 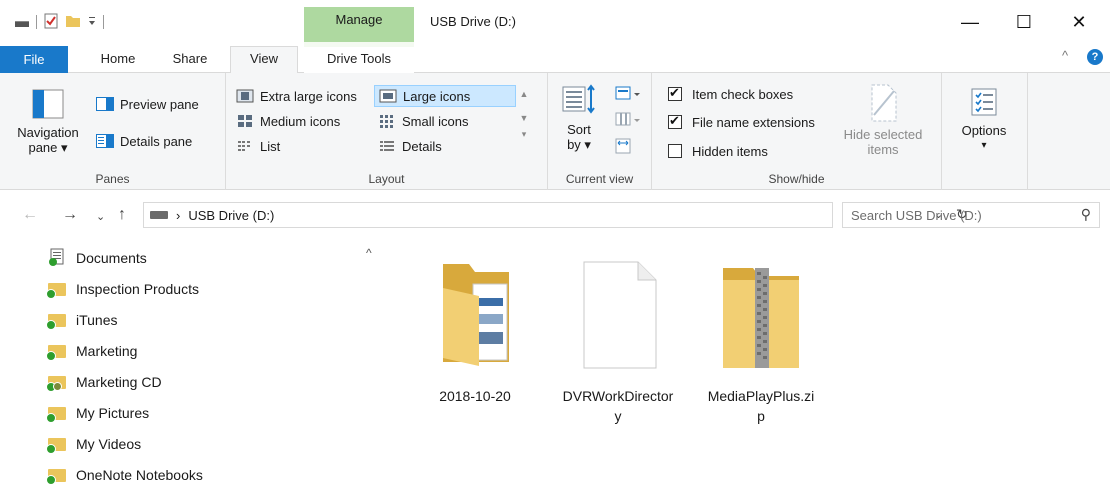 I want to click on help-icon: ?, so click(x=1095, y=57).